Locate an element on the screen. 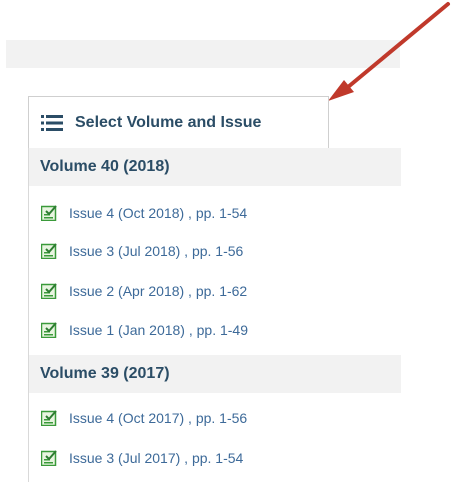 This screenshot has width=452, height=482. issue-label: Issue 4 (Oct 2018) , pp. 1-54 is located at coordinates (158, 213).